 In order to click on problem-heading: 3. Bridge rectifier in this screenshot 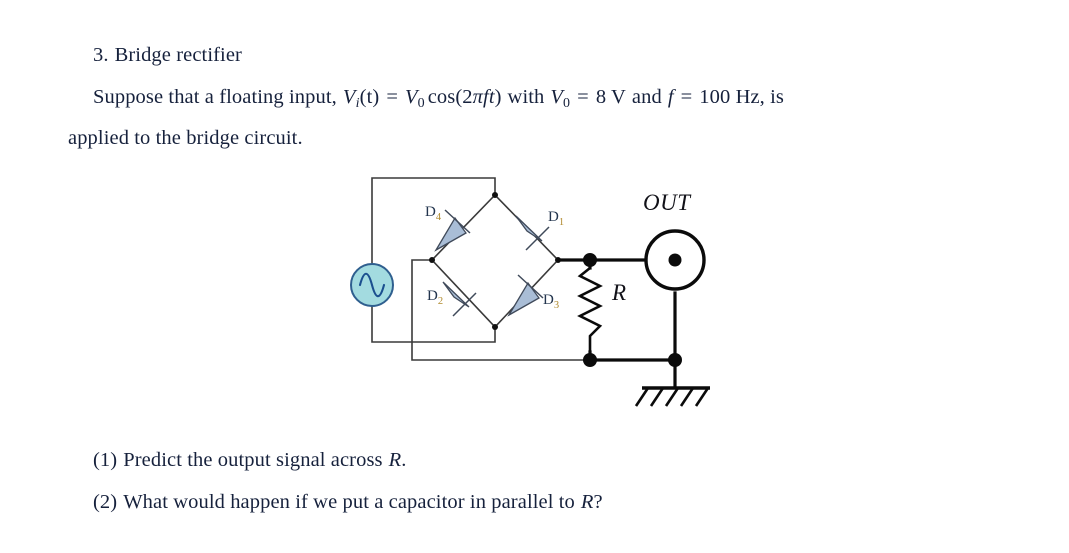, I will do `click(167, 55)`.